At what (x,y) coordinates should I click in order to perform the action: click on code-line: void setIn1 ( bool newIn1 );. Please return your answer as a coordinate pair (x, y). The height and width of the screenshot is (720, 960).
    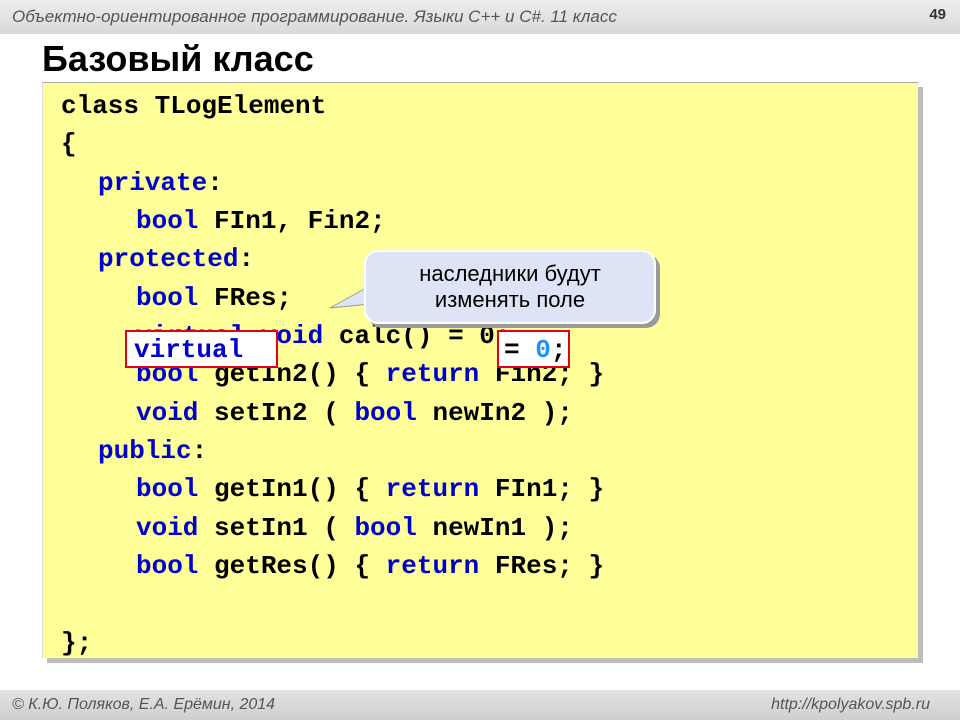
    Looking at the image, I should click on (354, 528).